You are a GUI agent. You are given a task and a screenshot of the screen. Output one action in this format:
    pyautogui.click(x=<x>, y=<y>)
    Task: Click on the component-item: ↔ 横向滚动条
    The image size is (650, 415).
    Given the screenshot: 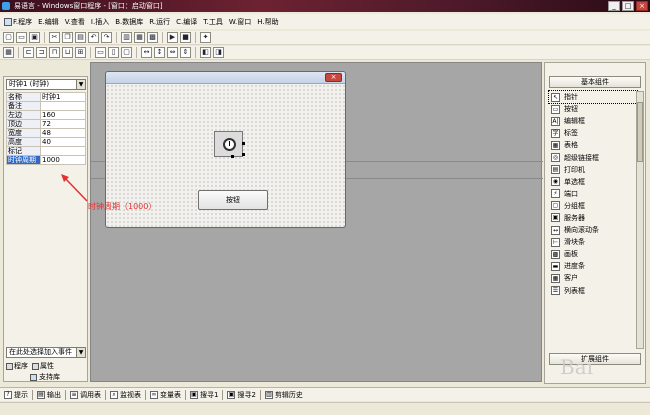 What is the action you would take?
    pyautogui.click(x=593, y=230)
    